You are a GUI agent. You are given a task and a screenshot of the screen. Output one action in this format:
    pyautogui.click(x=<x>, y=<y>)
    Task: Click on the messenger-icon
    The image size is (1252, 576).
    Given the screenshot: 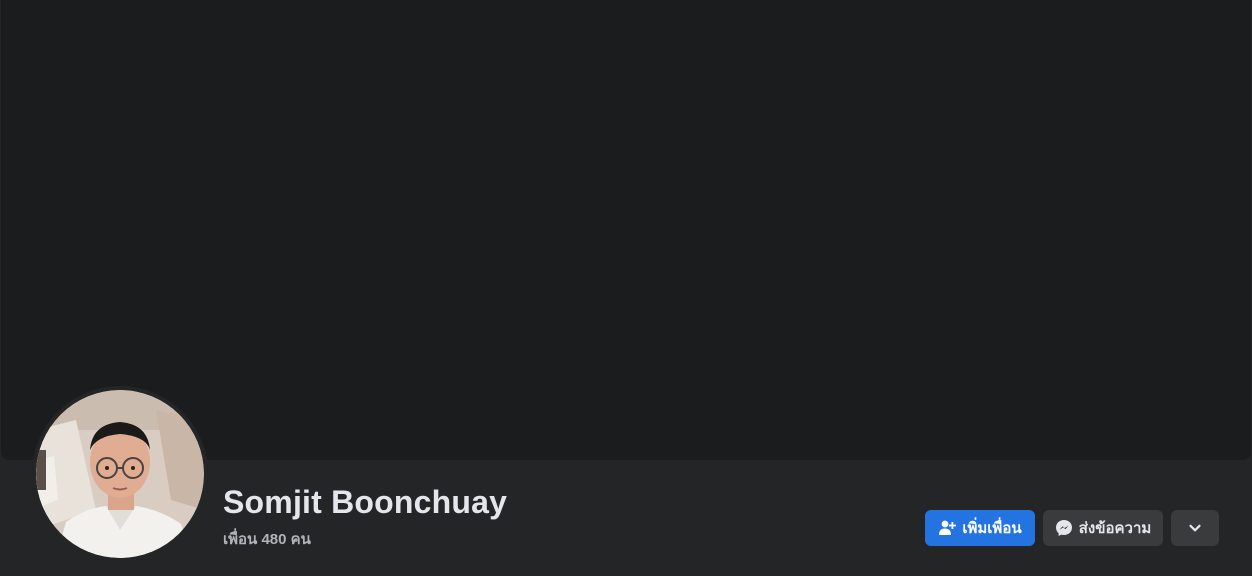 What is the action you would take?
    pyautogui.click(x=1064, y=528)
    